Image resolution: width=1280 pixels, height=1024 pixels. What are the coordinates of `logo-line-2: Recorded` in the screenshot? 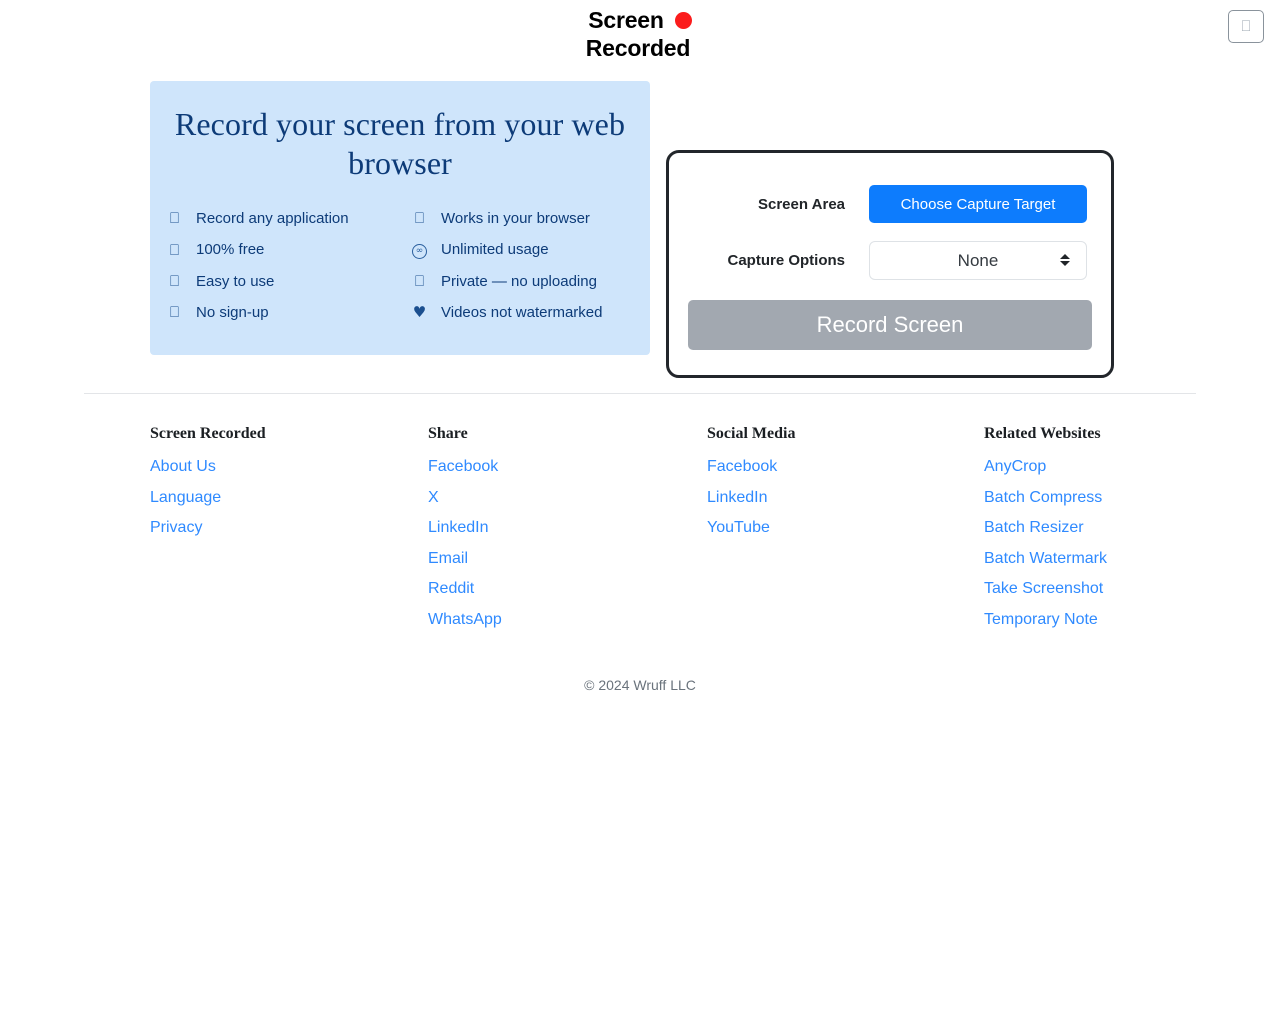 It's located at (640, 48).